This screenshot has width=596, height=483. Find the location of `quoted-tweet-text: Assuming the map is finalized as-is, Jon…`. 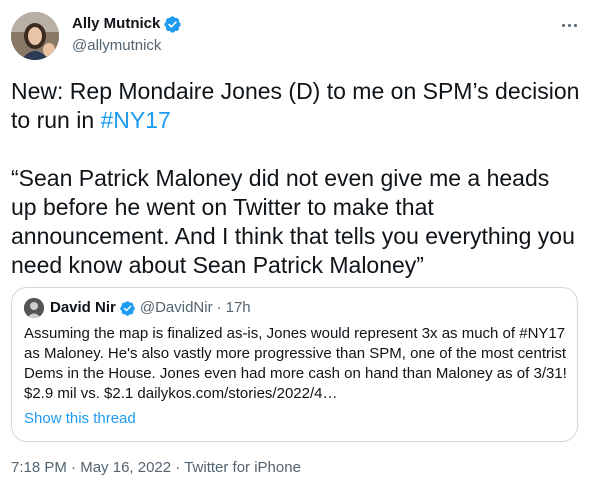

quoted-tweet-text: Assuming the map is finalized as-is, Jon… is located at coordinates (295, 363).